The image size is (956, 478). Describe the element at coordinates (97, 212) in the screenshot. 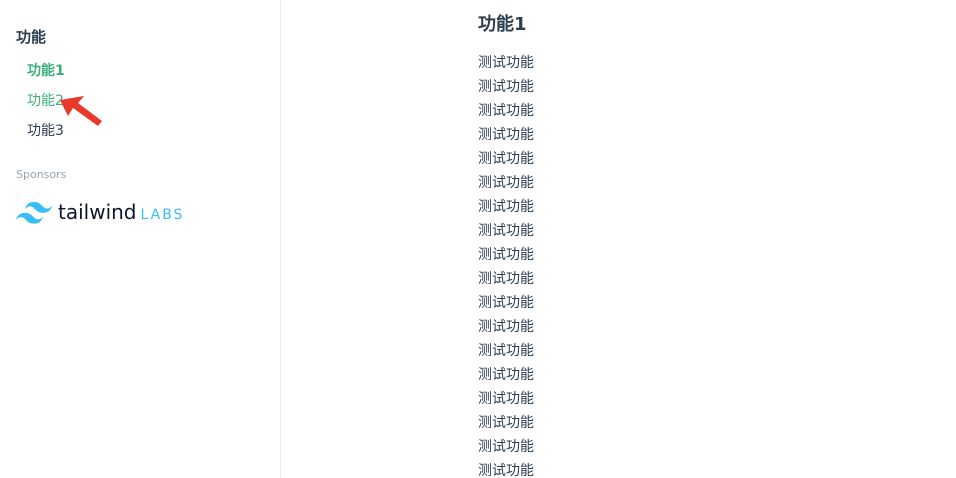

I see `sponsor-logo-wordmark: tailwind` at that location.